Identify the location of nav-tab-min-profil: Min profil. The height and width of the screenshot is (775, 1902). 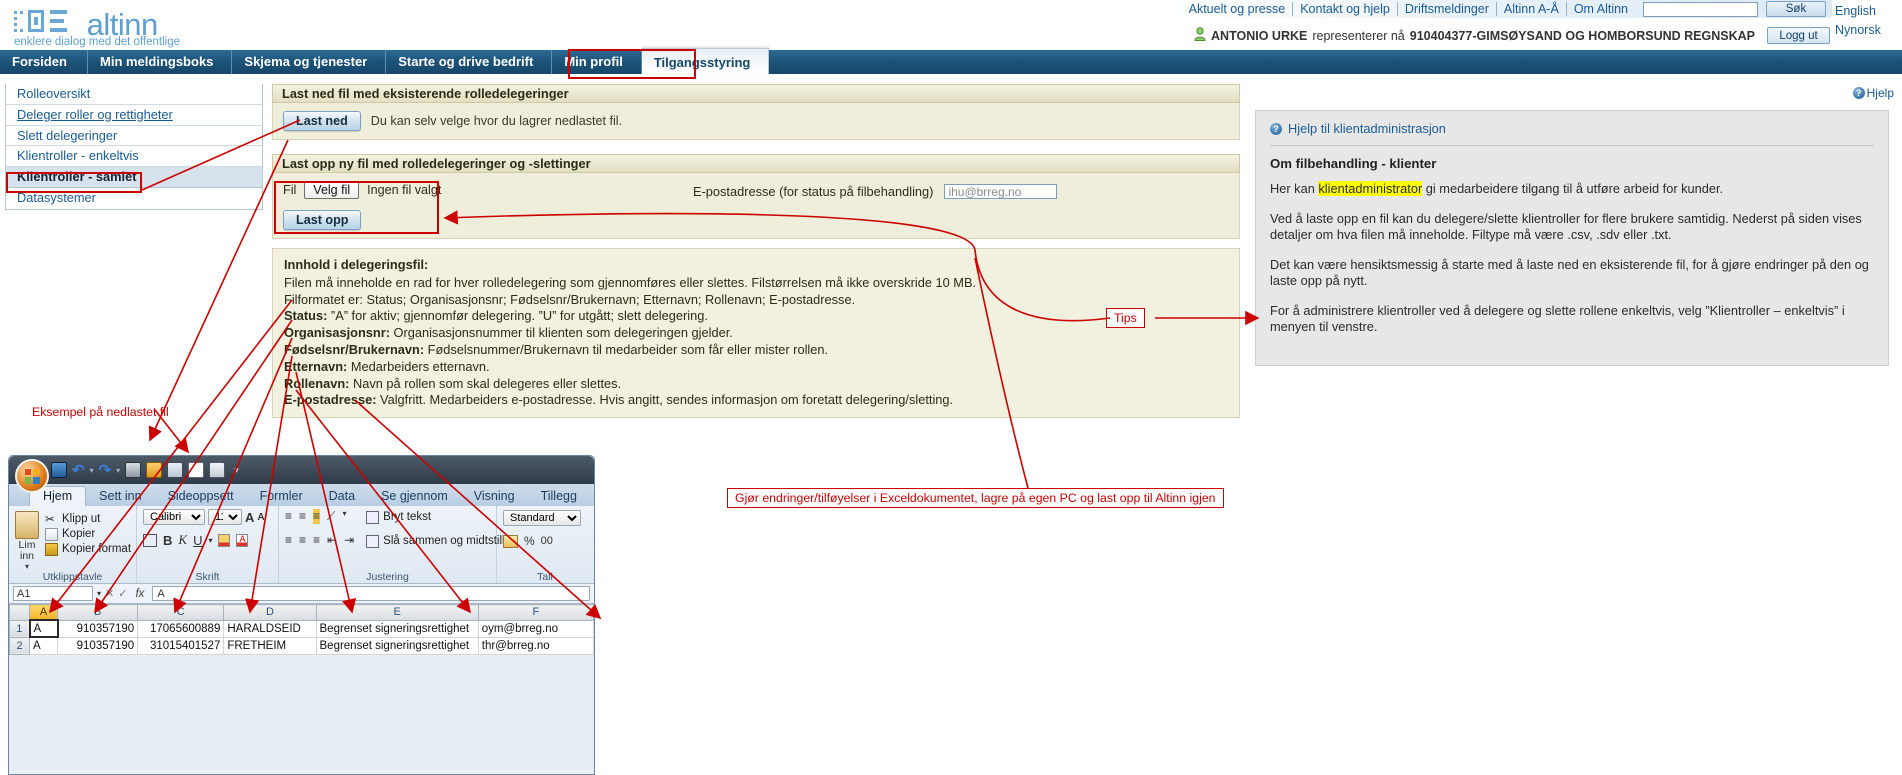
(597, 62).